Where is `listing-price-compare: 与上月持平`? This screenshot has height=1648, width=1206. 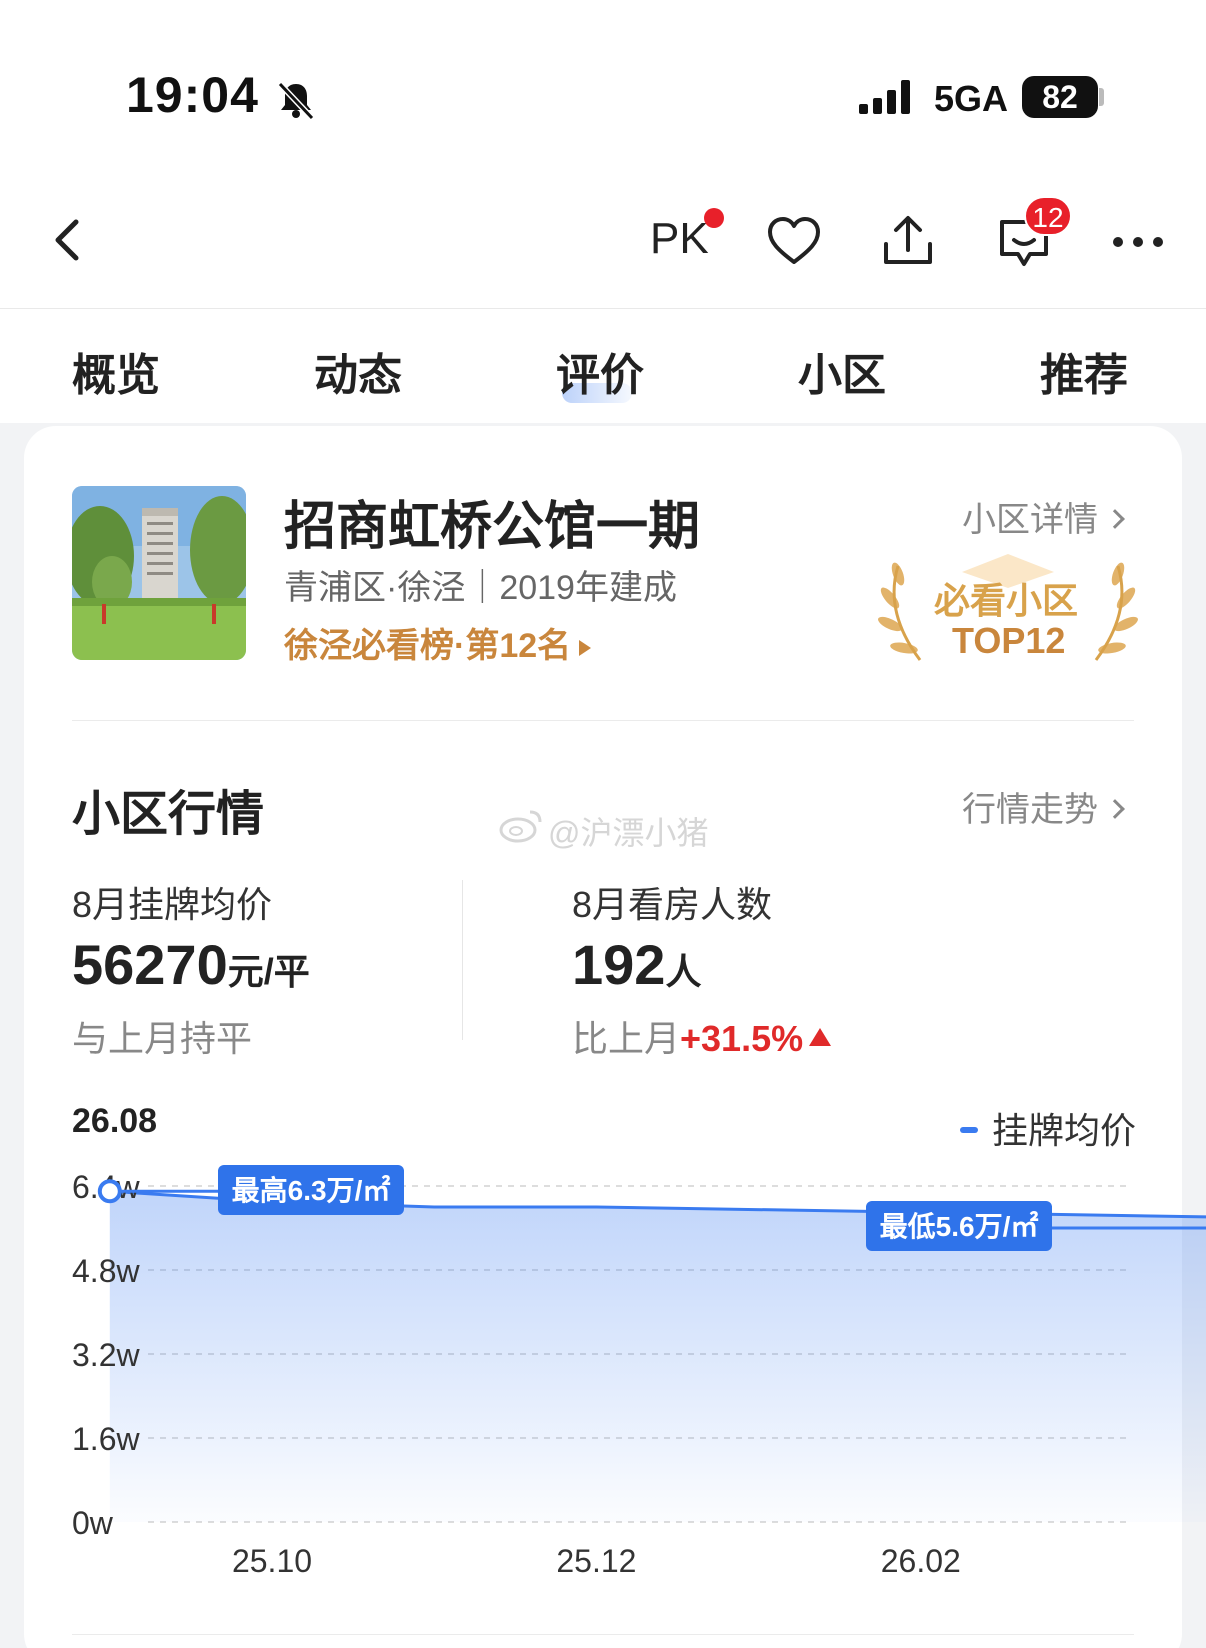
listing-price-compare: 与上月持平 is located at coordinates (162, 1038).